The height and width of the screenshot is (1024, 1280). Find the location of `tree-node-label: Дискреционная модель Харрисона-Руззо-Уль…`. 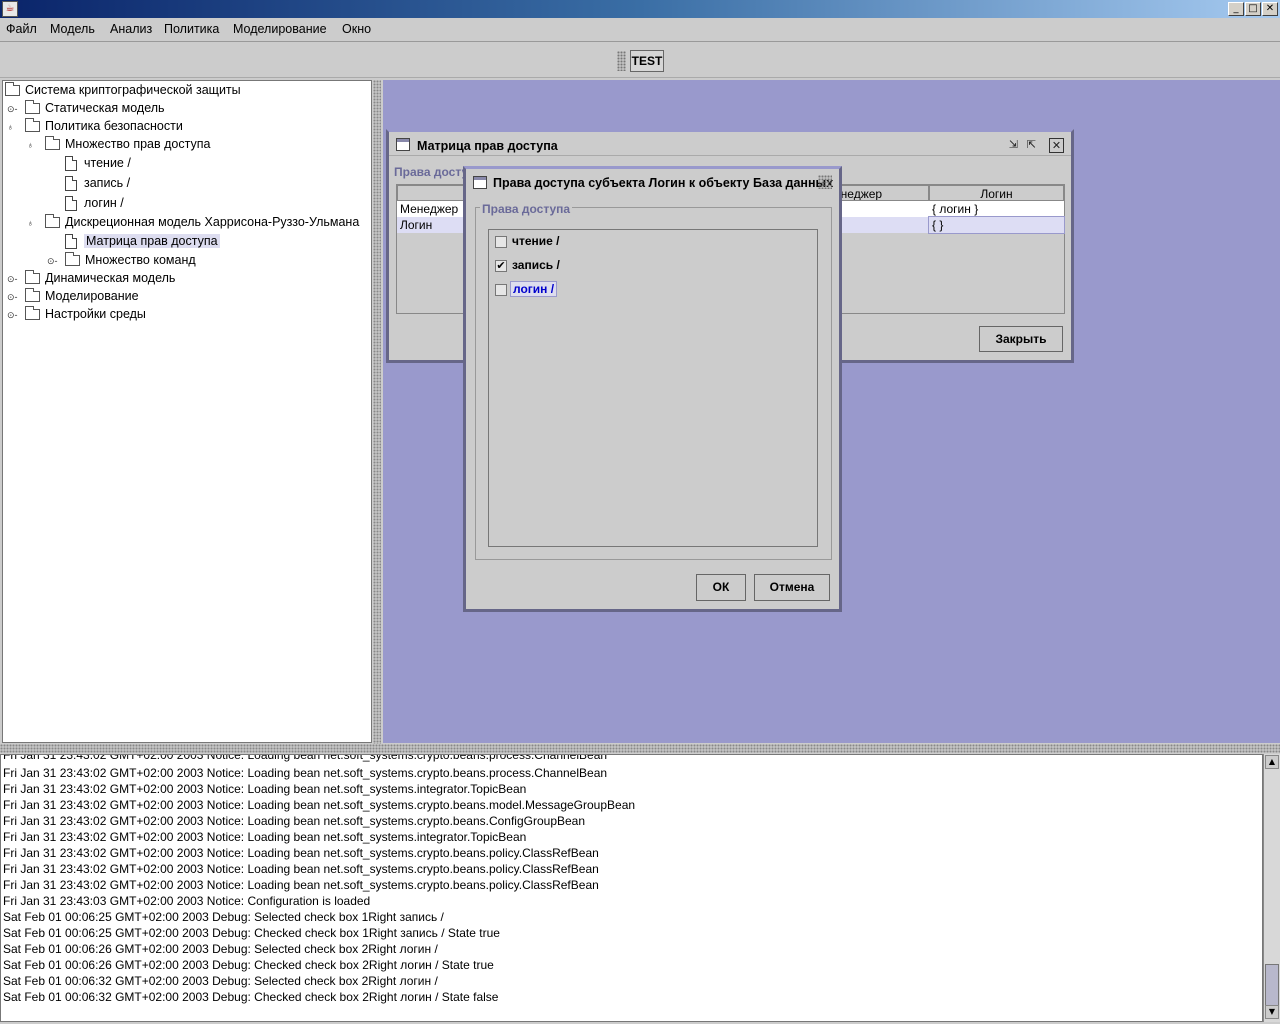

tree-node-label: Дискреционная модель Харрисона-Руззо-Уль… is located at coordinates (212, 222).